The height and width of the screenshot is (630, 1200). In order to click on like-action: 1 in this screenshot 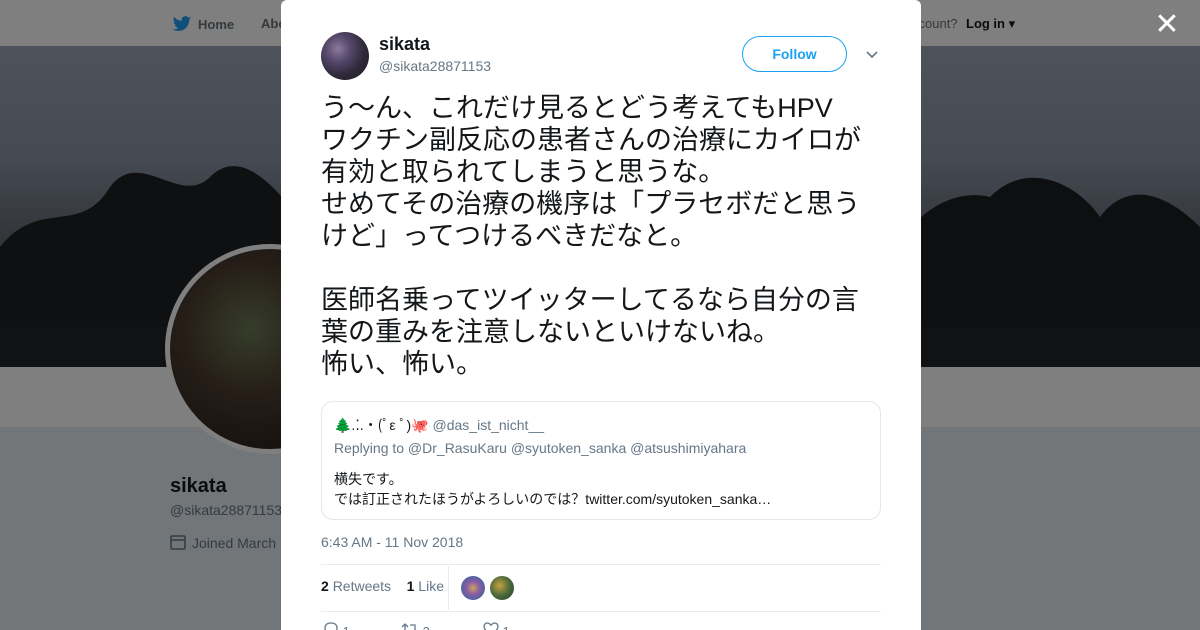, I will do `click(496, 626)`.